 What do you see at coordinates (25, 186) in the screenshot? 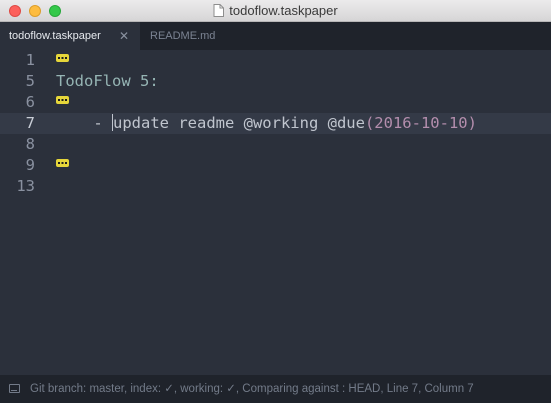
I see `line-number: 13` at bounding box center [25, 186].